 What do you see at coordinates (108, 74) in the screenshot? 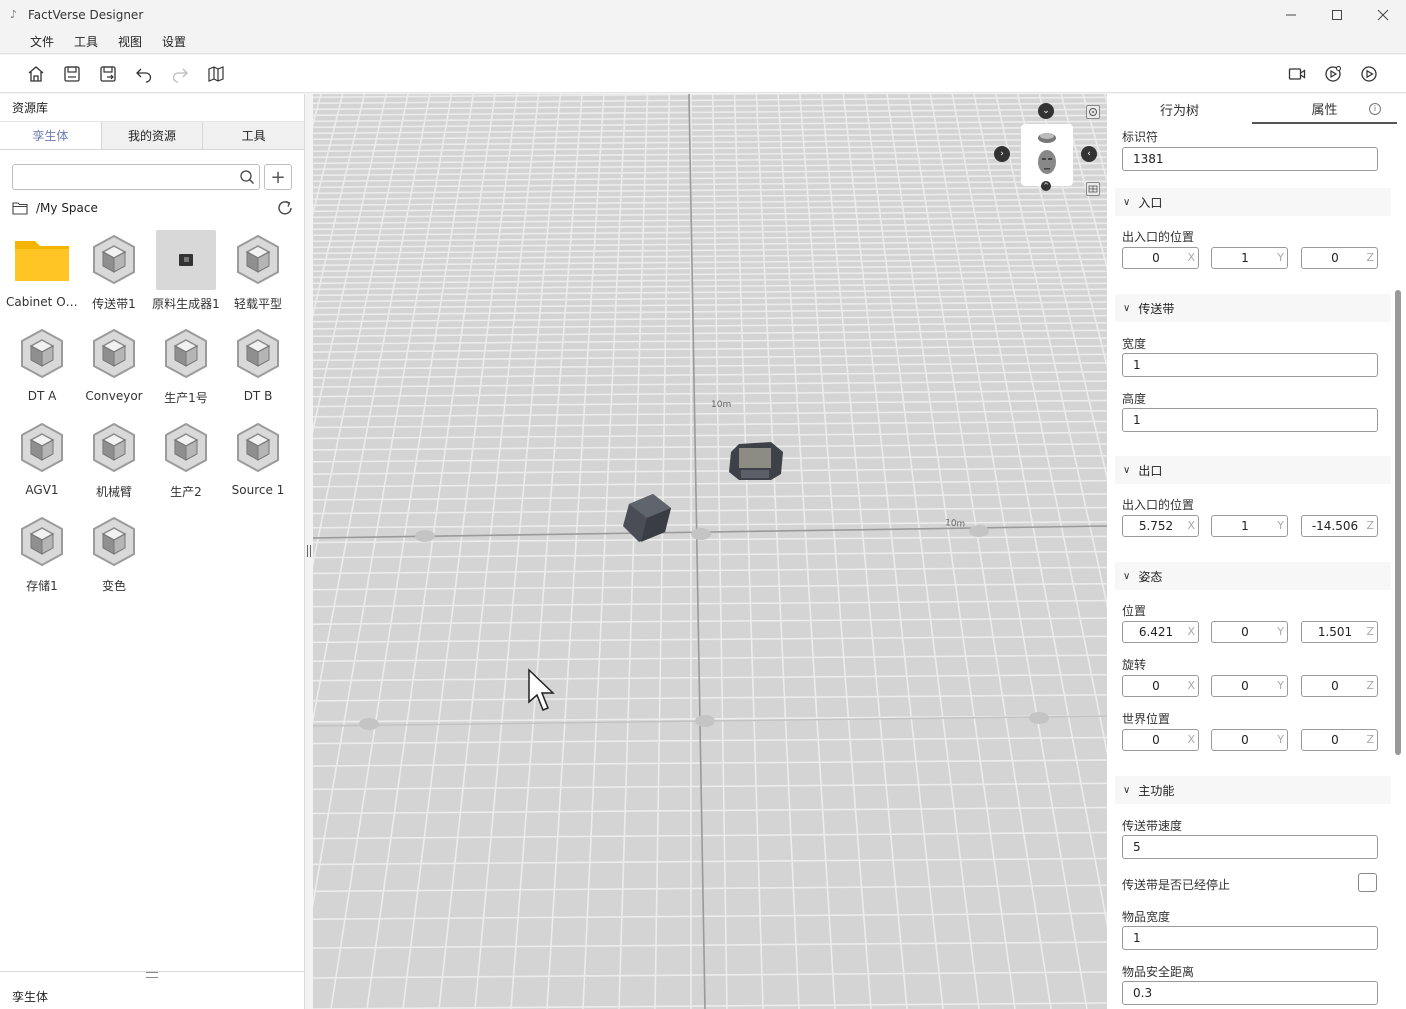
I see `save-as-button` at bounding box center [108, 74].